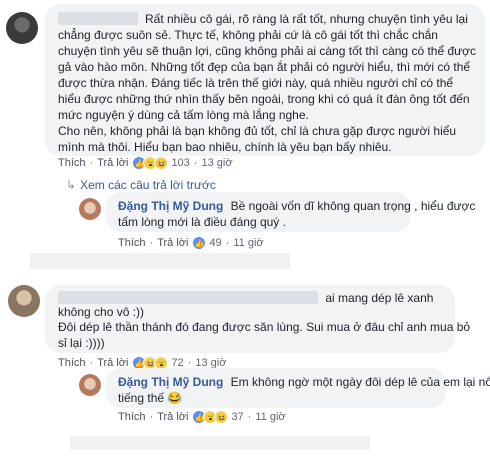  I want to click on comment-text-line: không cho vô :)), so click(101, 312).